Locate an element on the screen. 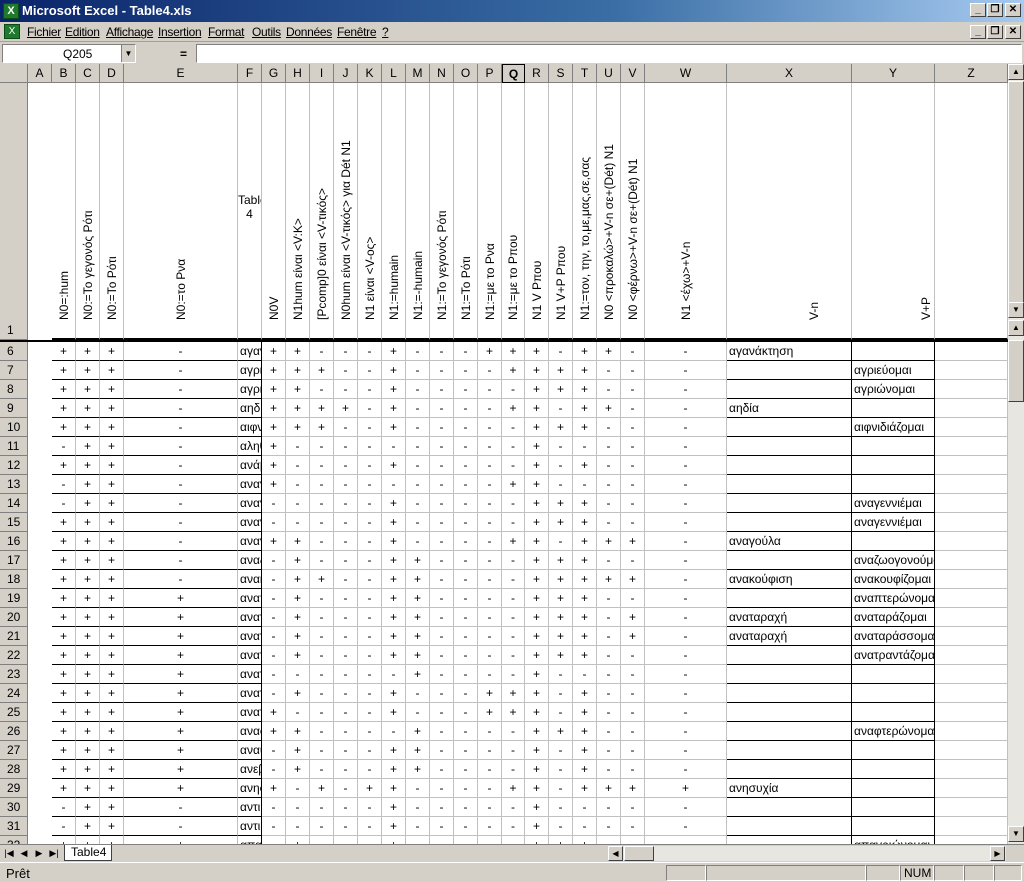 The width and height of the screenshot is (1024, 882). vertical-scrollbar: ▲ ▼ ▲ ▼ is located at coordinates (1016, 454).